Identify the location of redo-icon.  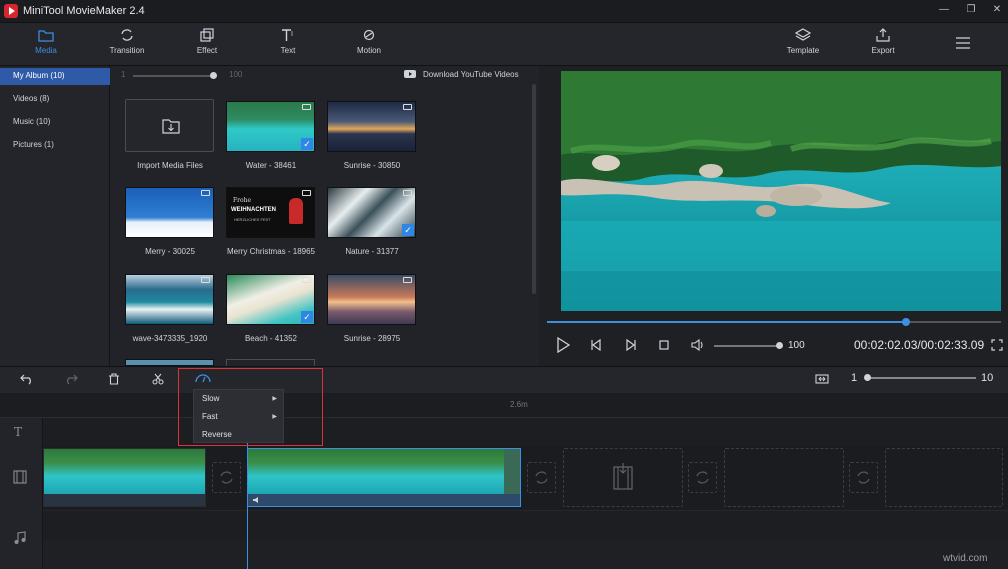
(71, 380).